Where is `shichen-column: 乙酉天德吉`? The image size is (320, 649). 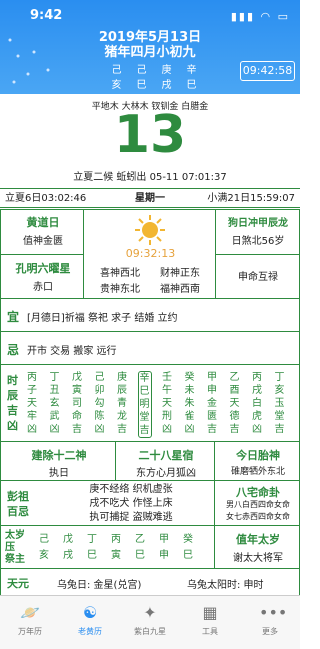
shichen-column: 乙酉天德吉 is located at coordinates (235, 403).